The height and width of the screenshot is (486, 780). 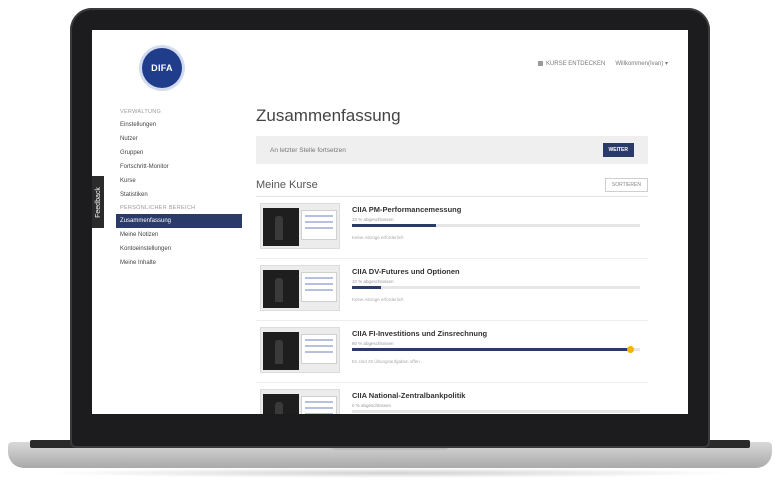 I want to click on sidebar-item-einstellungen: Einstellungen, so click(x=179, y=125).